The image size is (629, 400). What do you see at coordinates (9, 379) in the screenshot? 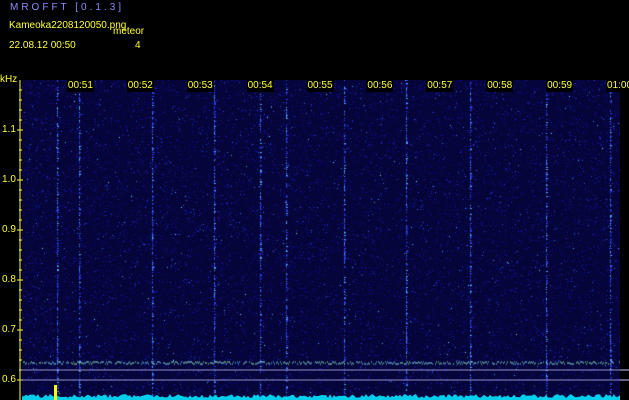
I see `y-tick-label: 0.6` at bounding box center [9, 379].